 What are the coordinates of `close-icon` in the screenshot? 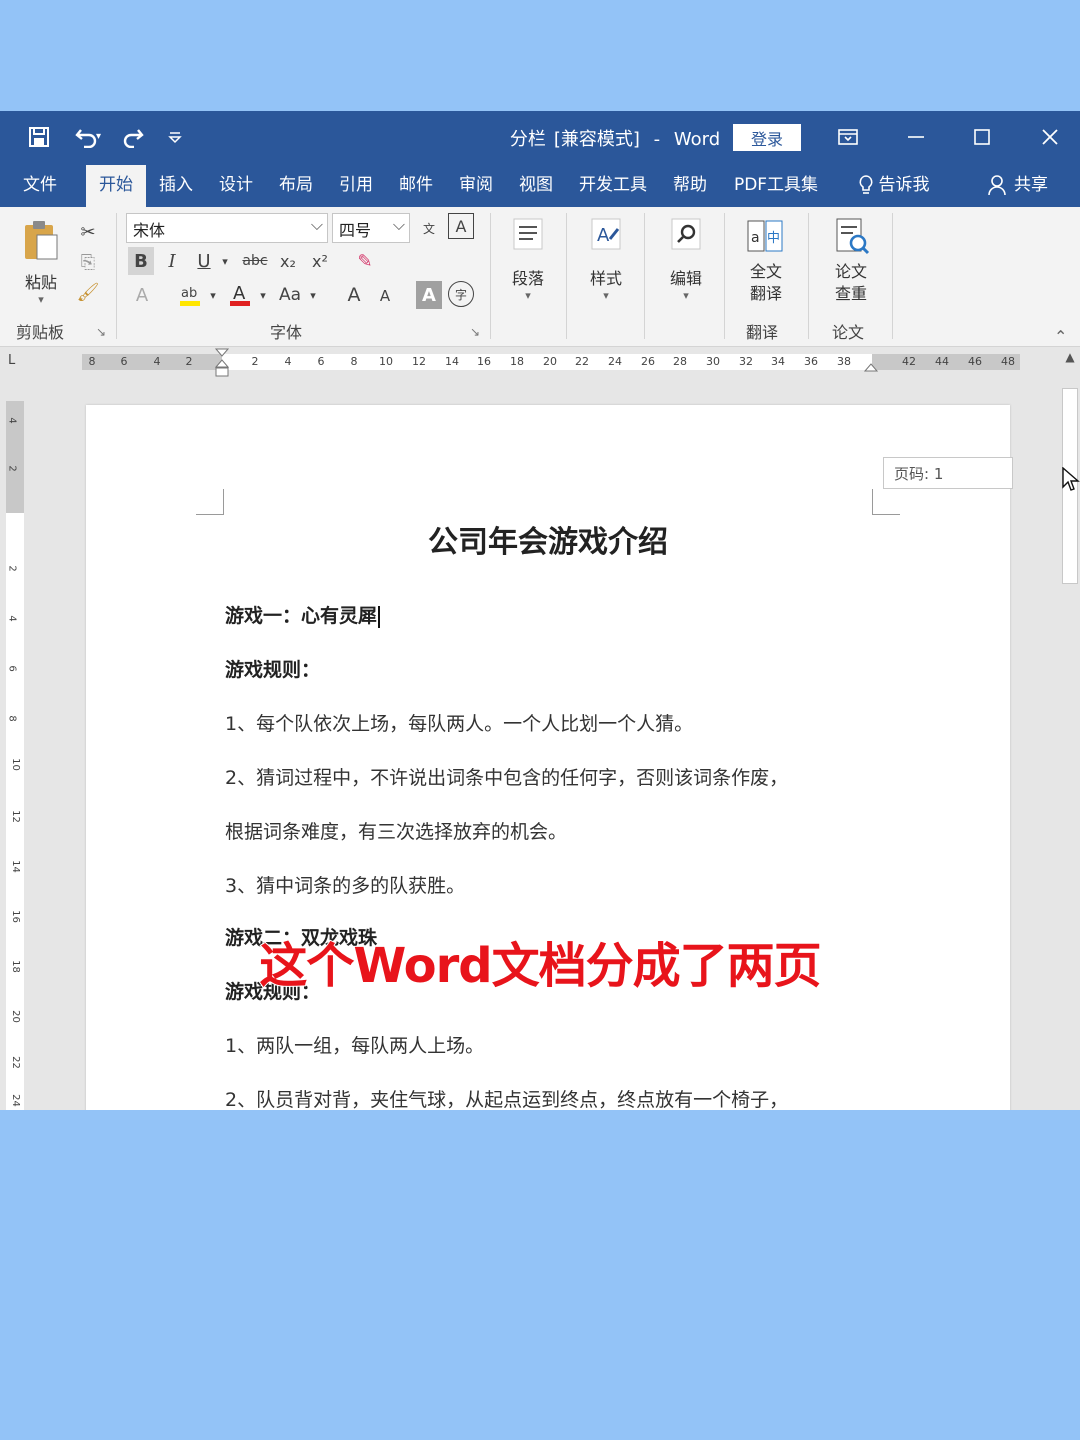 It's located at (1050, 137).